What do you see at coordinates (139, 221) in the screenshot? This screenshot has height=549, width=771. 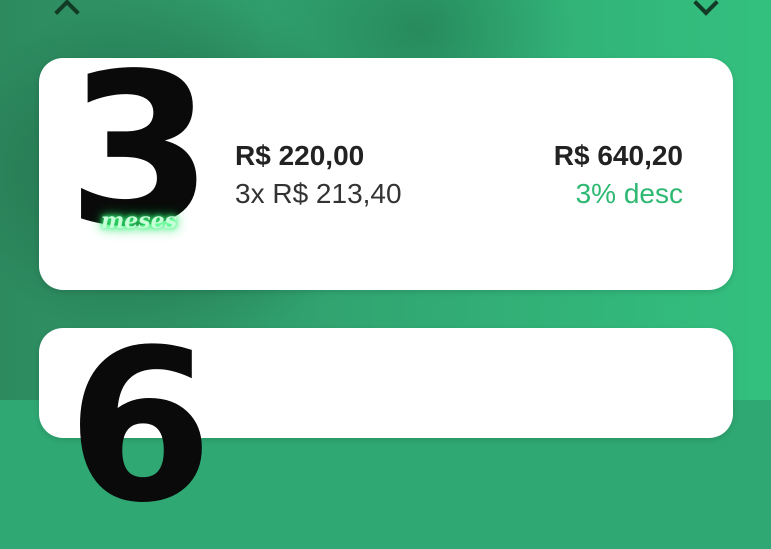 I see `plan-months-label: meses` at bounding box center [139, 221].